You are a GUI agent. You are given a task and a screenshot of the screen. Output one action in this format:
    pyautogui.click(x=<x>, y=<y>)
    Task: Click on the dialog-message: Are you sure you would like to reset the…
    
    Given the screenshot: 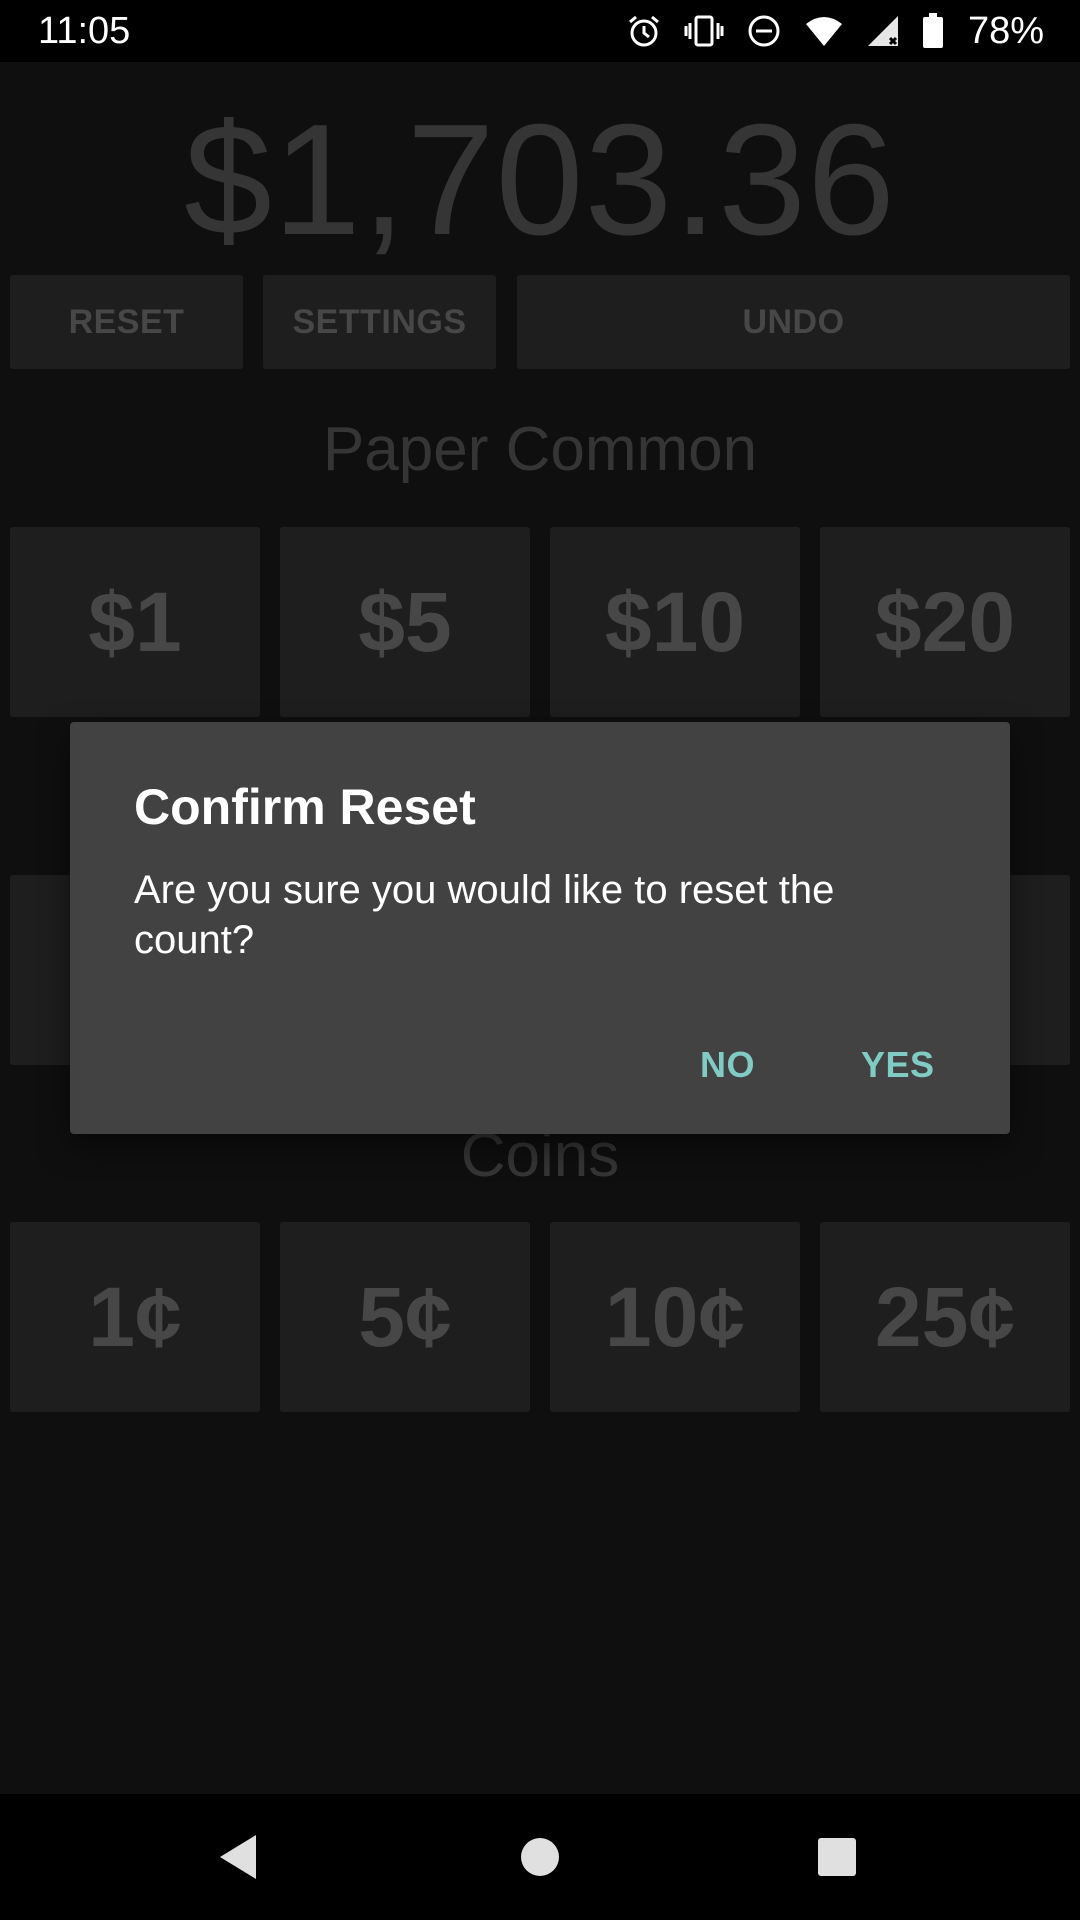 What is the action you would take?
    pyautogui.click(x=484, y=915)
    